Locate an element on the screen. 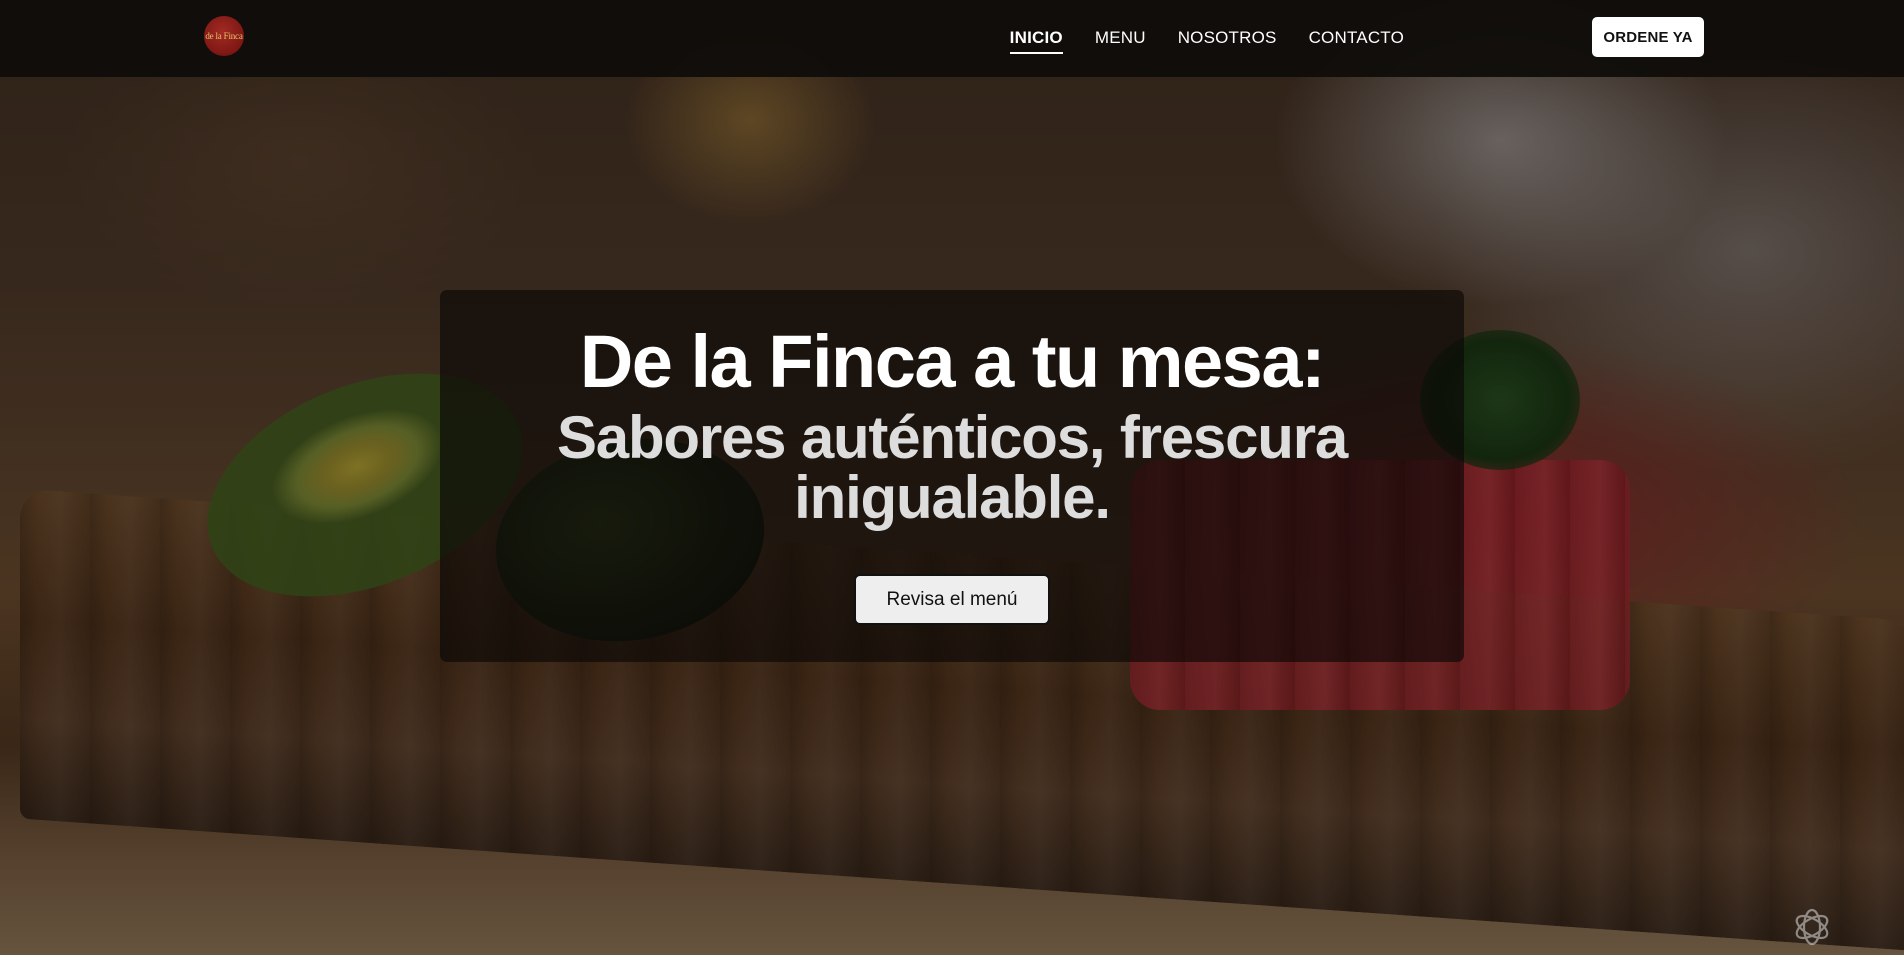  view-menu-button: Revisa el menú is located at coordinates (952, 599).